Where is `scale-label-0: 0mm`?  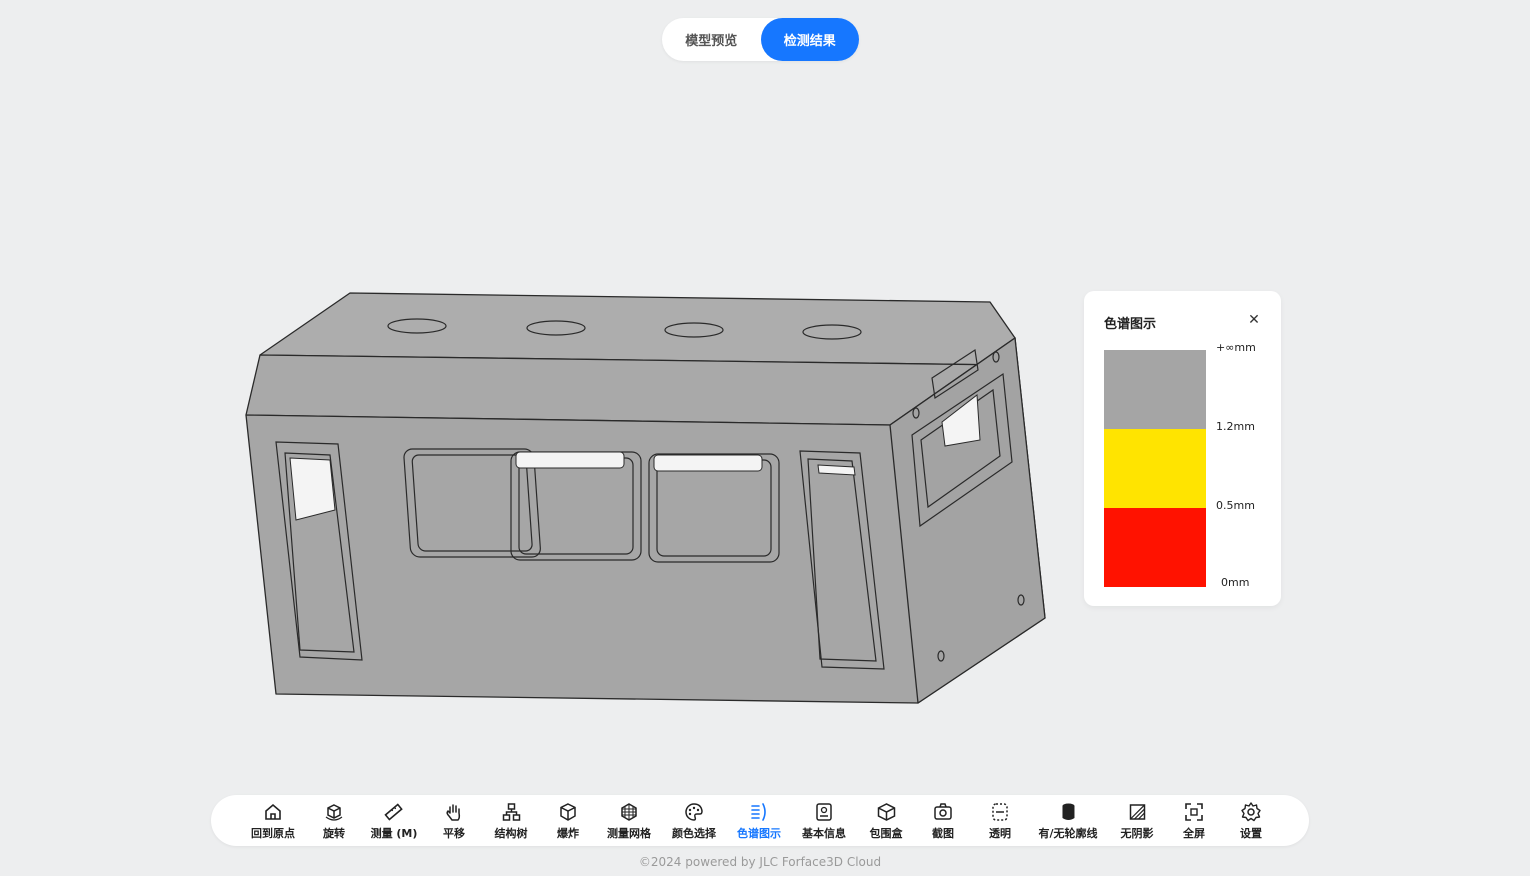
scale-label-0: 0mm is located at coordinates (1235, 582).